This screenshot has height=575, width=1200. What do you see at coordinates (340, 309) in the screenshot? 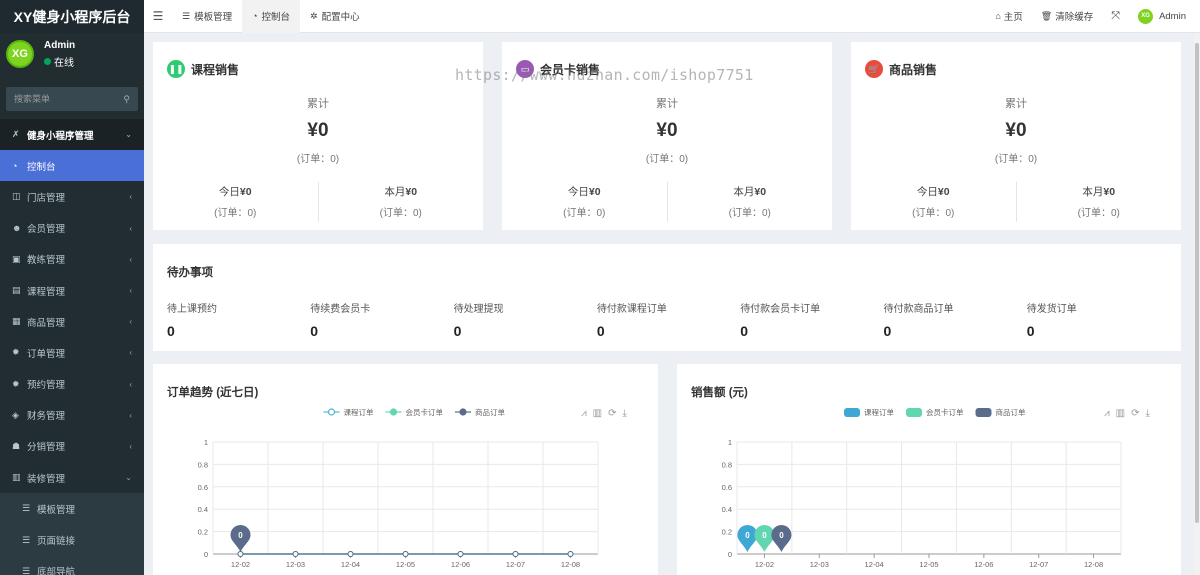
I see `todo-label: 待续费会员卡` at bounding box center [340, 309].